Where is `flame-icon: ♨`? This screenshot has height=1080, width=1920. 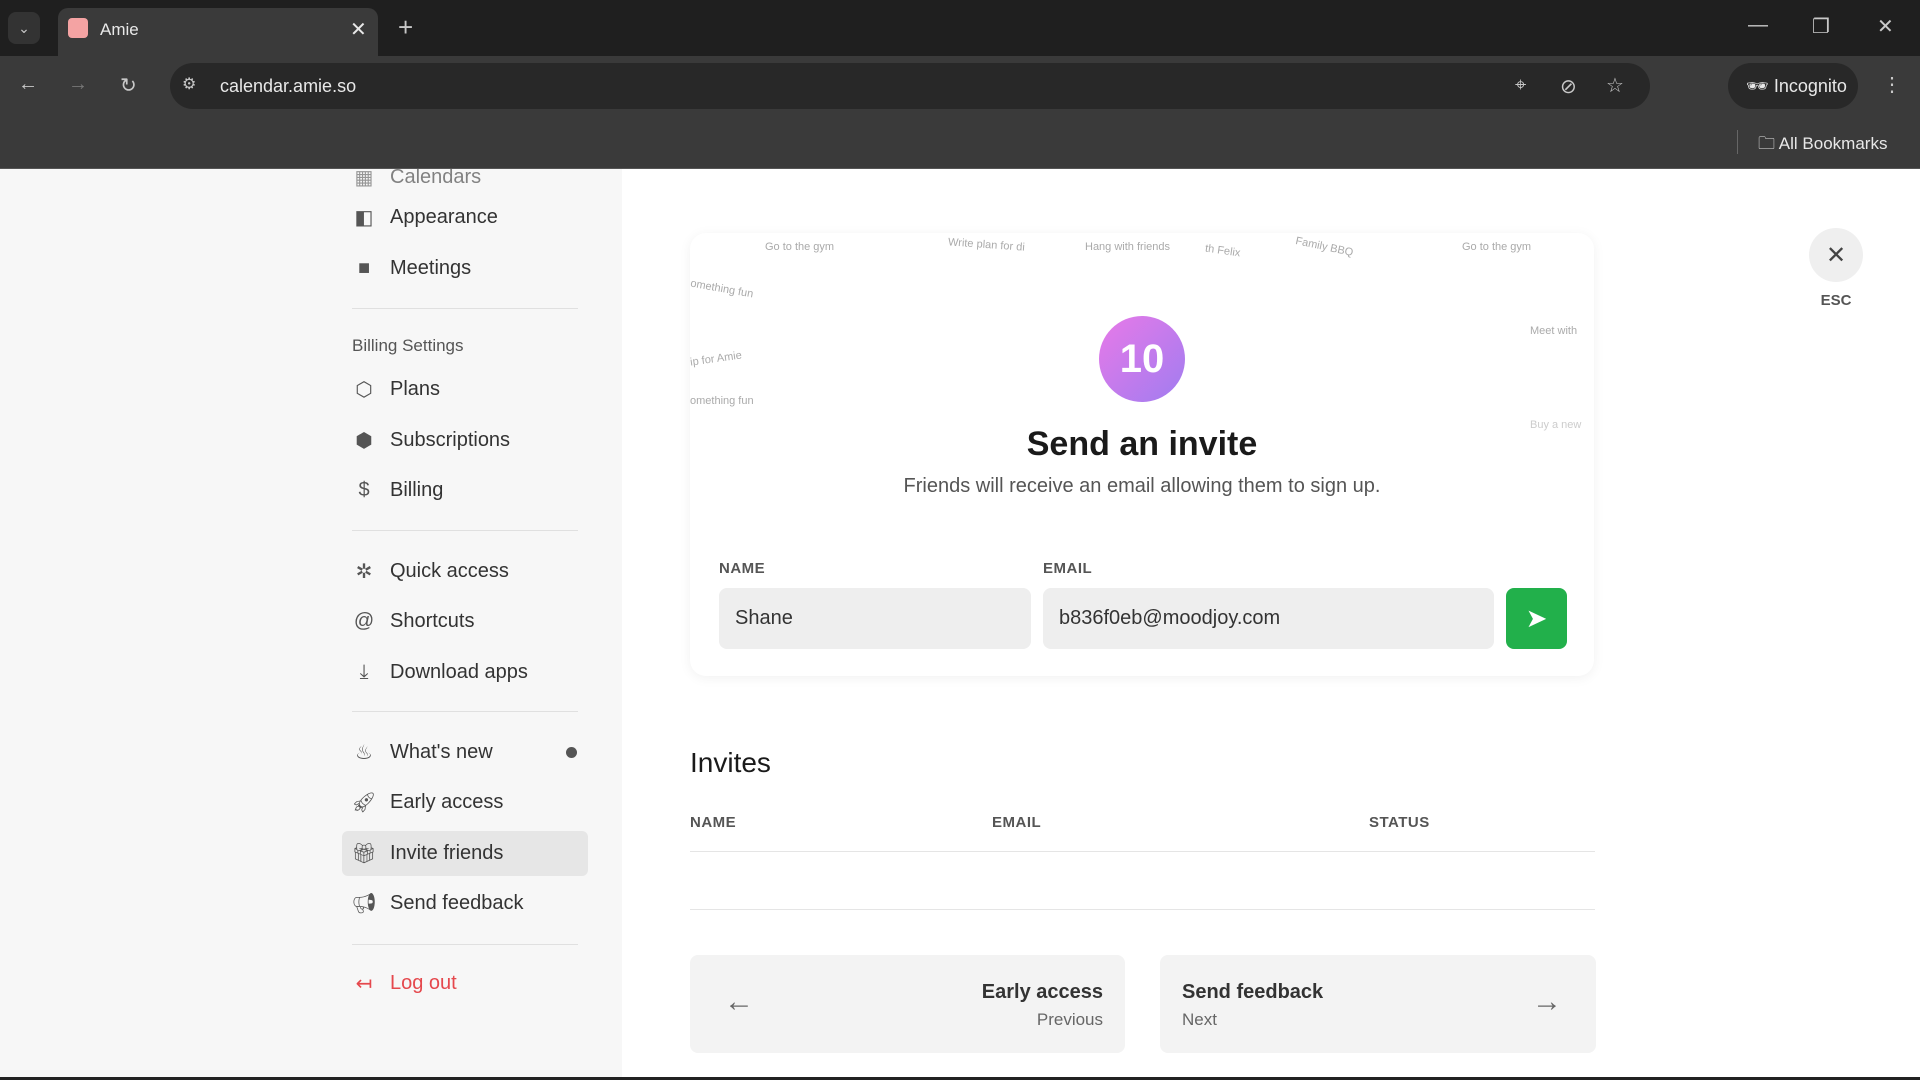
flame-icon: ♨ is located at coordinates (364, 753).